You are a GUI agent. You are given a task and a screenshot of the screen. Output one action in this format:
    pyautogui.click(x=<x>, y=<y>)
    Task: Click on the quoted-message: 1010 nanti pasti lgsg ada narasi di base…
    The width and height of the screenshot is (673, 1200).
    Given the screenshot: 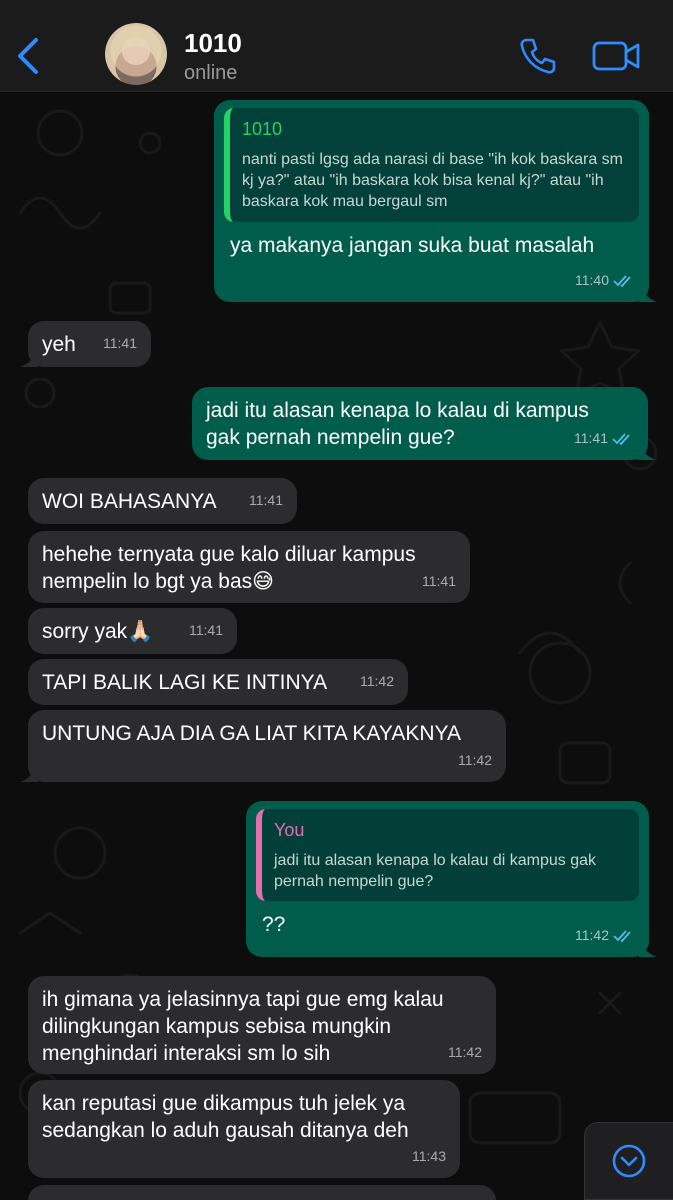 What is the action you would take?
    pyautogui.click(x=431, y=165)
    